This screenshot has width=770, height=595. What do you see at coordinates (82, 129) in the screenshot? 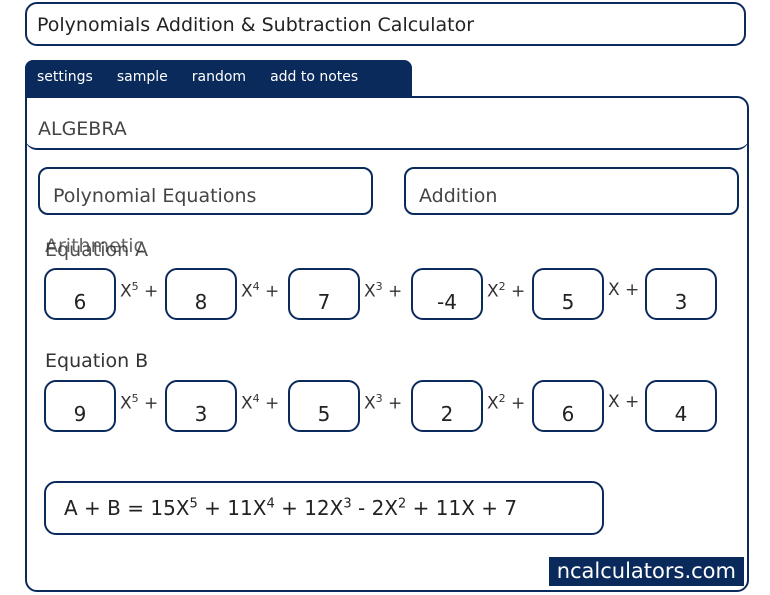
I see `category-label: ALGEBRA` at bounding box center [82, 129].